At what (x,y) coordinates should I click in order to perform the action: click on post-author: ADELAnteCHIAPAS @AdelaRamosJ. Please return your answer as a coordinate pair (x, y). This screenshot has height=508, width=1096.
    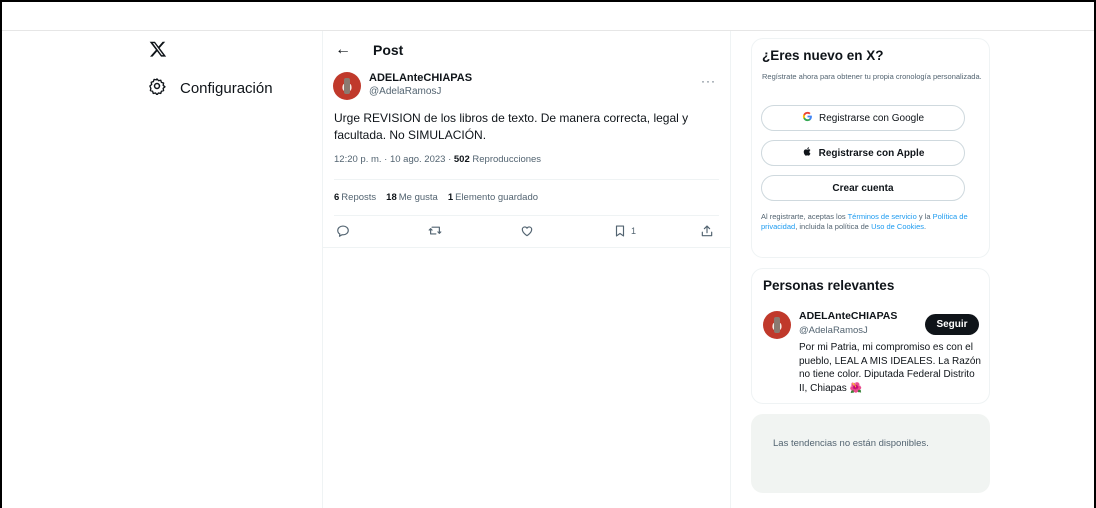
    Looking at the image, I should click on (402, 86).